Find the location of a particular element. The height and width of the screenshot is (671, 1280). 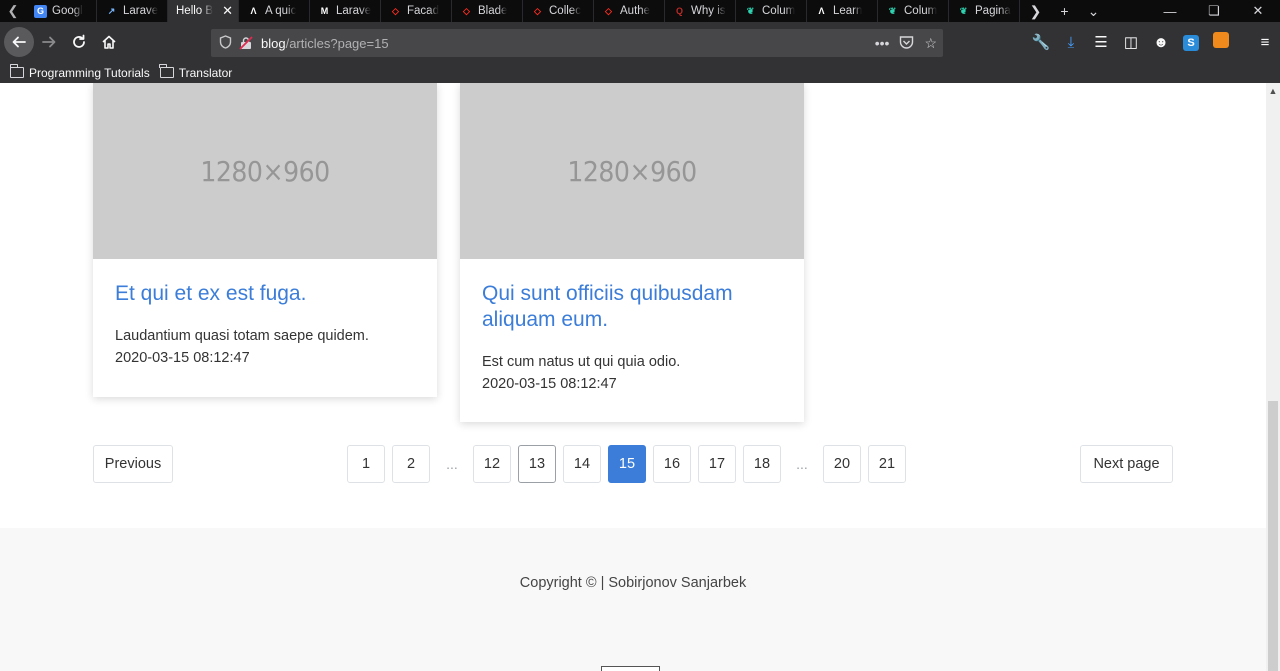

browser-tab: Q Why is is located at coordinates (700, 11).